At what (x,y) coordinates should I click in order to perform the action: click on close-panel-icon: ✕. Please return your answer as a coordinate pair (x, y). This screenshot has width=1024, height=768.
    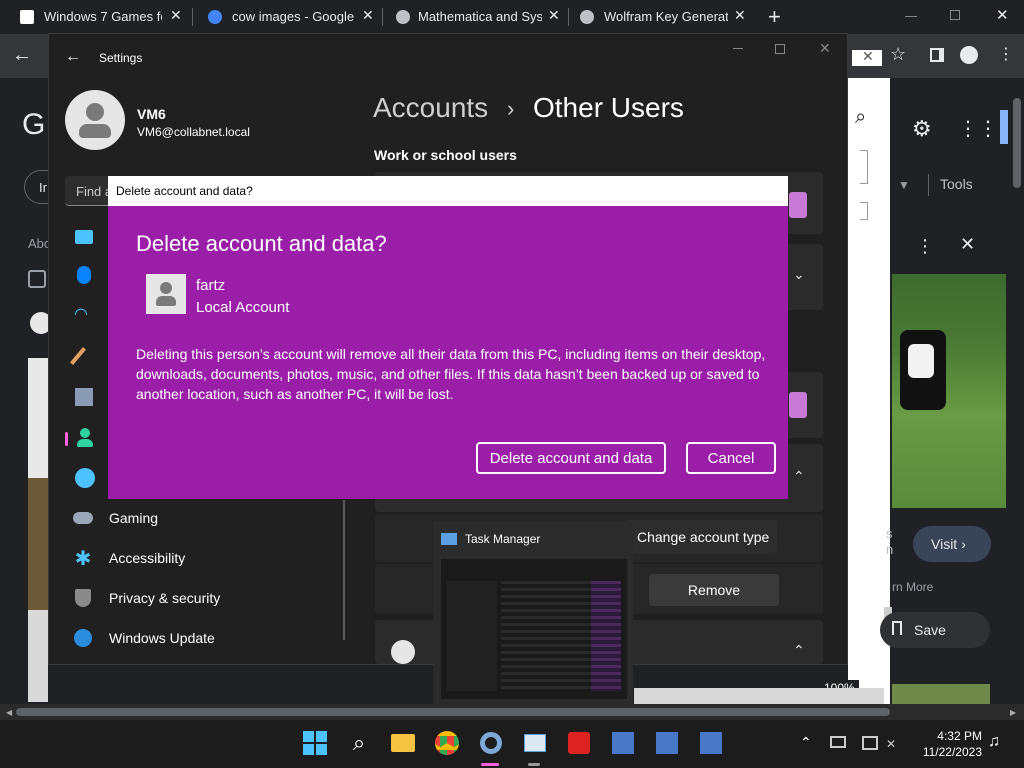
    Looking at the image, I should click on (967, 244).